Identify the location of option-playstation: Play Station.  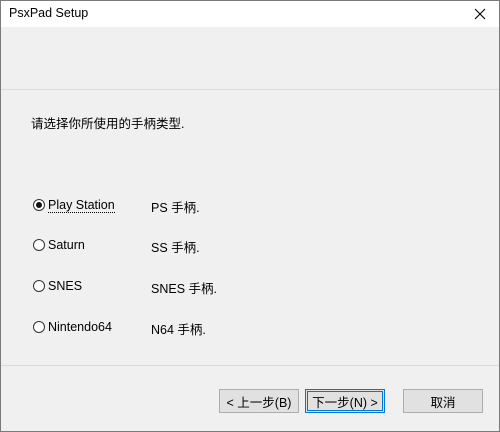
(74, 205).